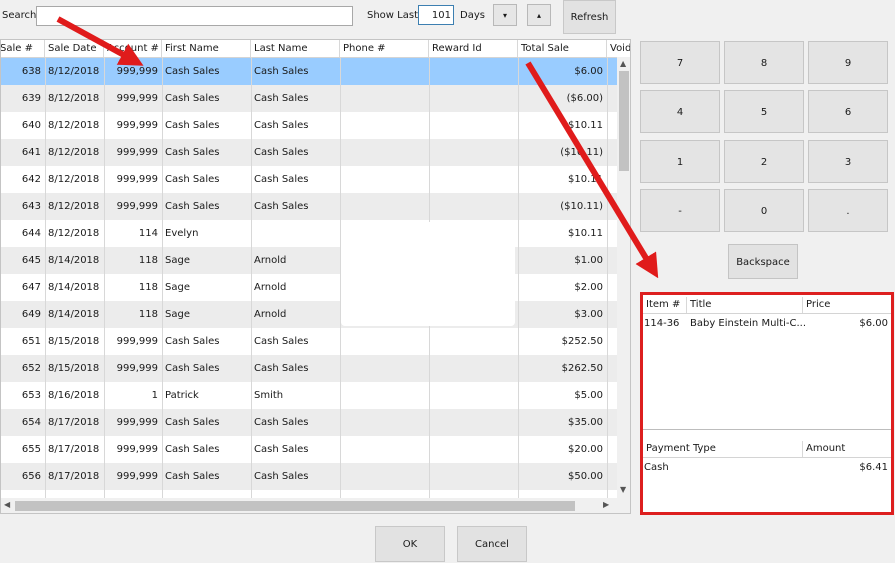  I want to click on items-column-item: Item #, so click(665, 305).